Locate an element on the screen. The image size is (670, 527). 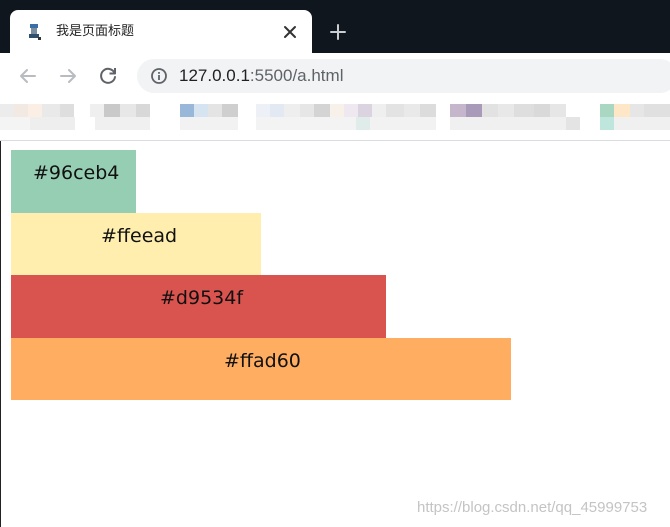
color-box-label: #96ceb4 is located at coordinates (76, 173).